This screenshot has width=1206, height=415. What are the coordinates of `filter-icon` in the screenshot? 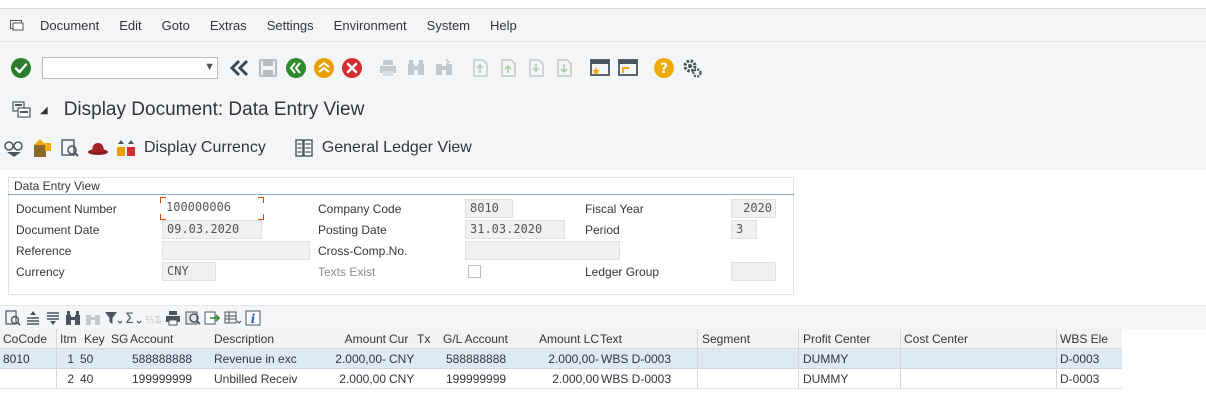 It's located at (113, 318).